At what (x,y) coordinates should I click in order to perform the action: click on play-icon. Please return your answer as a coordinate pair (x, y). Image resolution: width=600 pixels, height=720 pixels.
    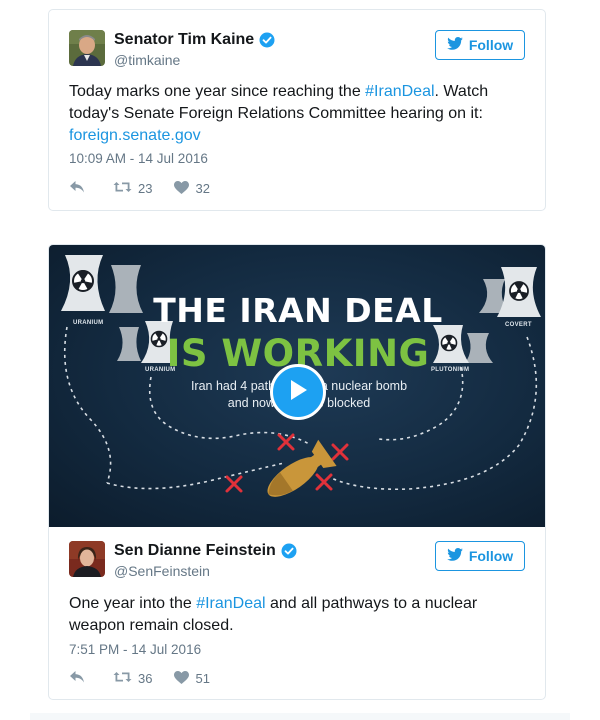
    Looking at the image, I should click on (298, 392).